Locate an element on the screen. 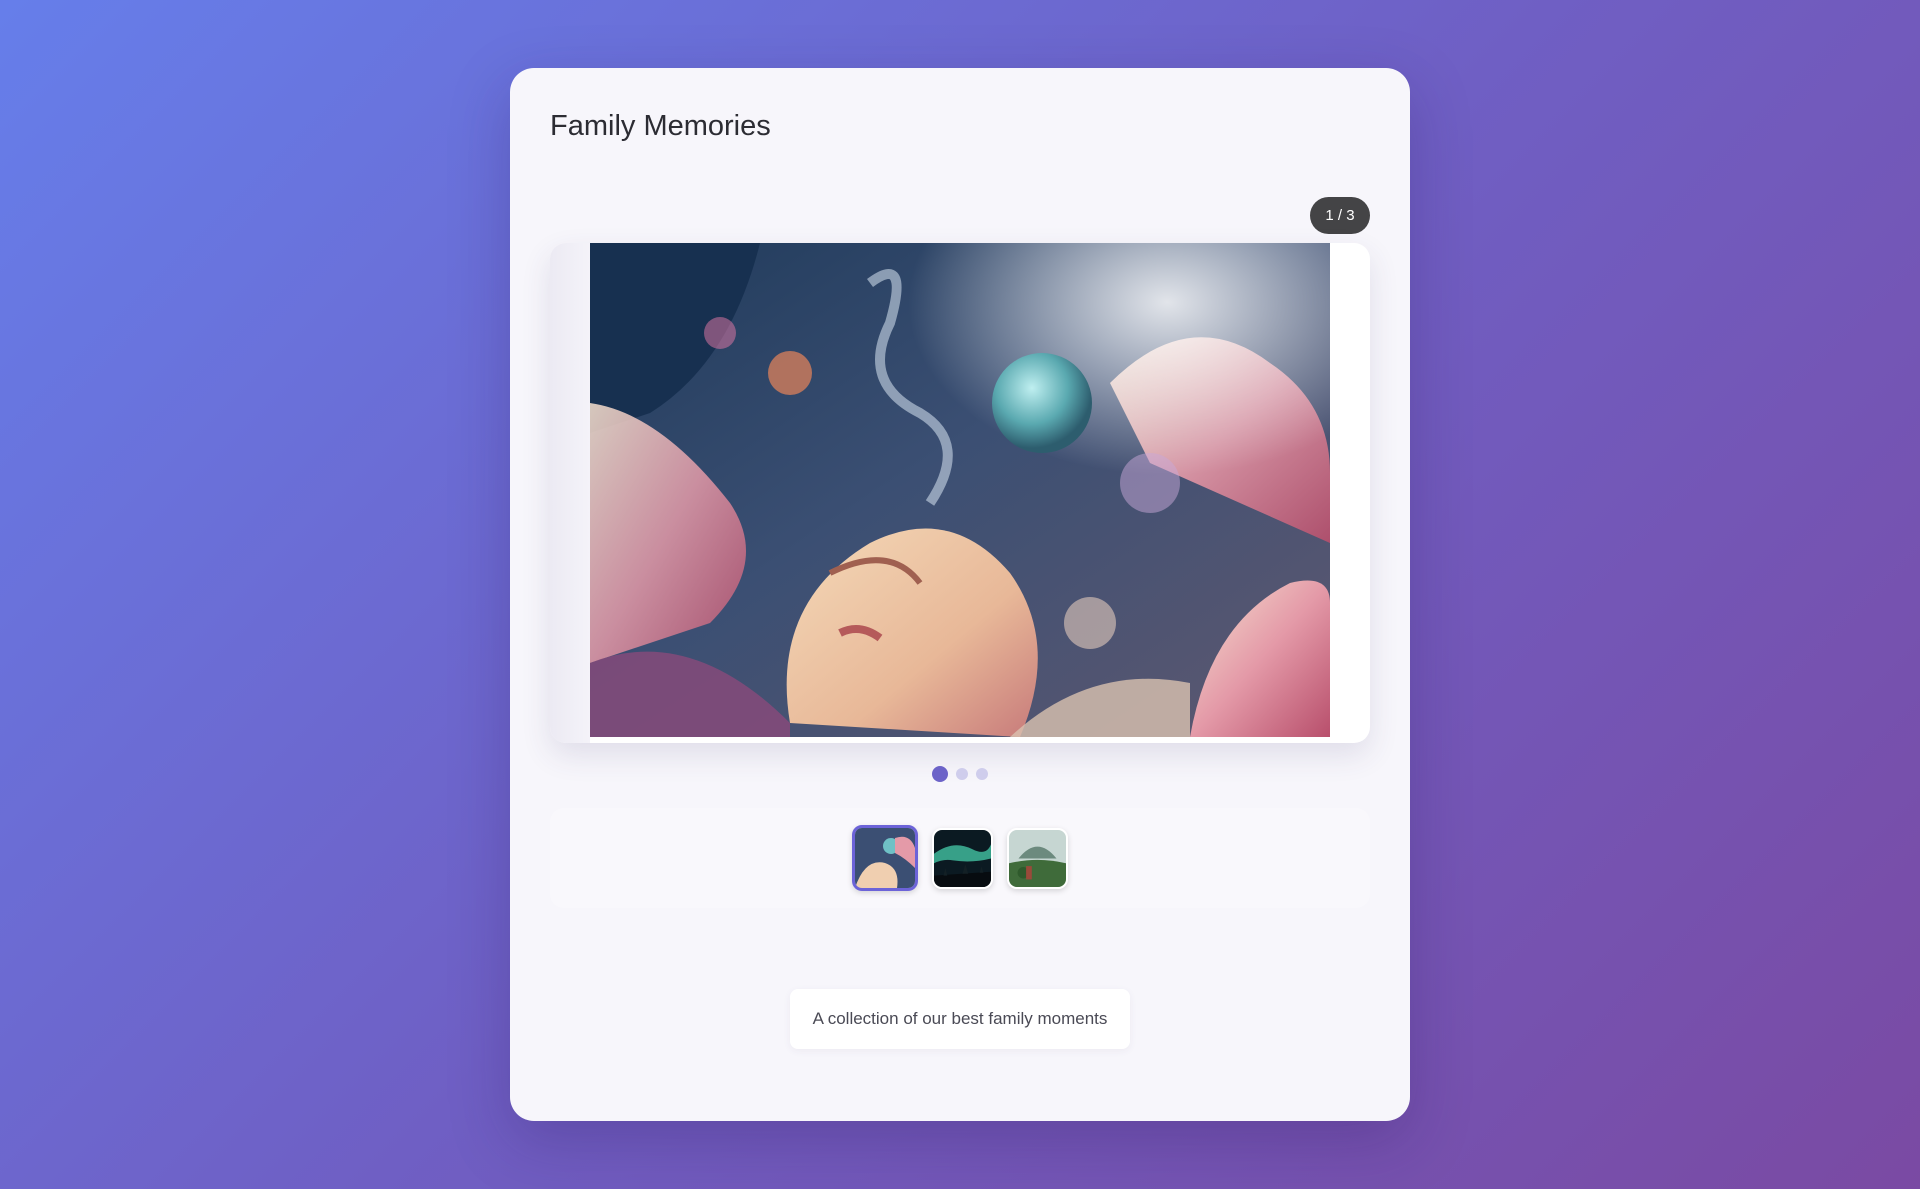 This screenshot has height=1189, width=1920. thumbnail-3-image is located at coordinates (1037, 858).